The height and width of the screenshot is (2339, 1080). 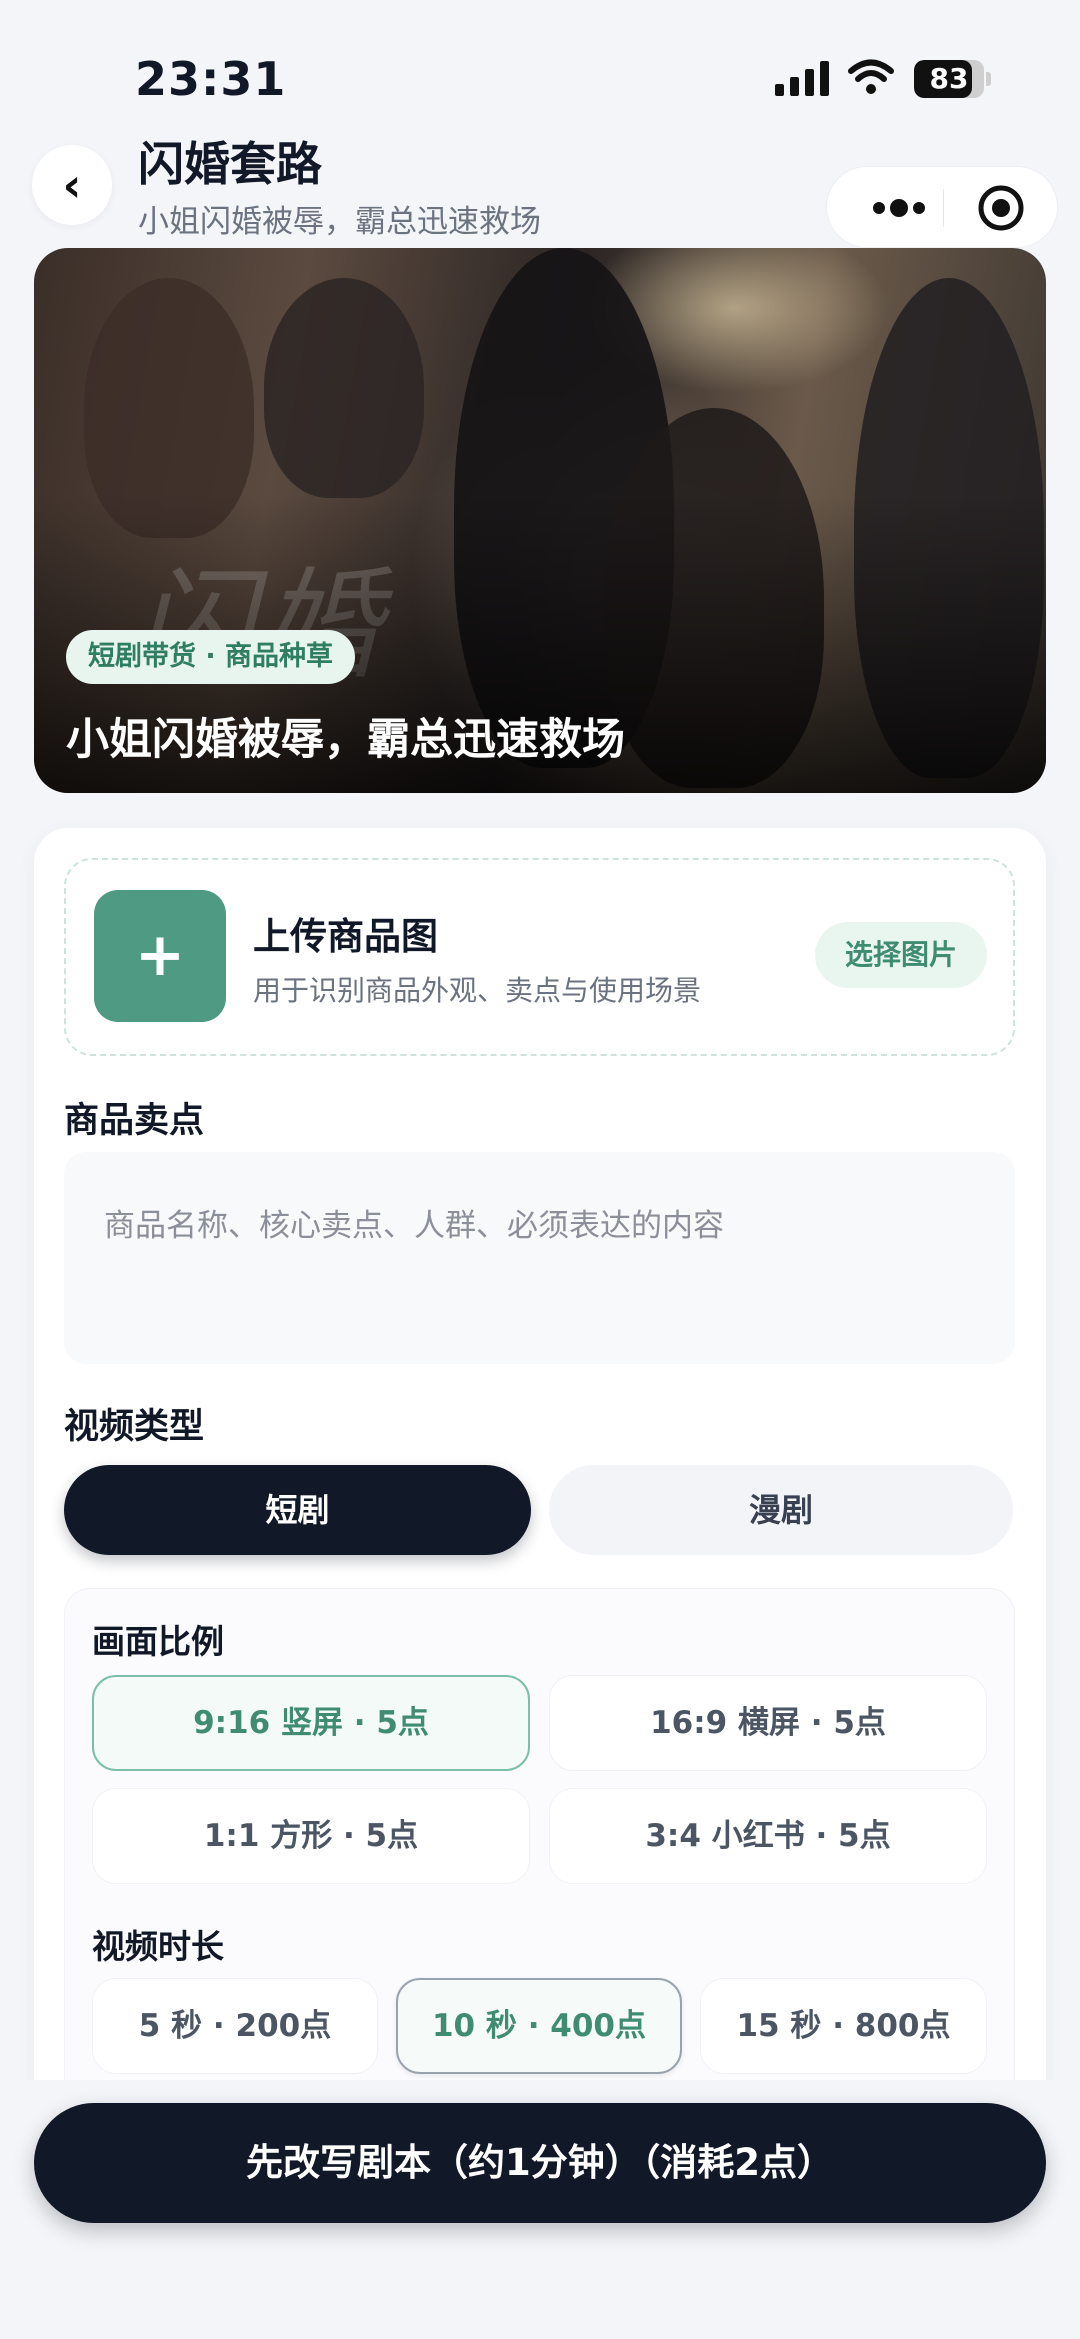 I want to click on figure-man-left, so click(x=344, y=388).